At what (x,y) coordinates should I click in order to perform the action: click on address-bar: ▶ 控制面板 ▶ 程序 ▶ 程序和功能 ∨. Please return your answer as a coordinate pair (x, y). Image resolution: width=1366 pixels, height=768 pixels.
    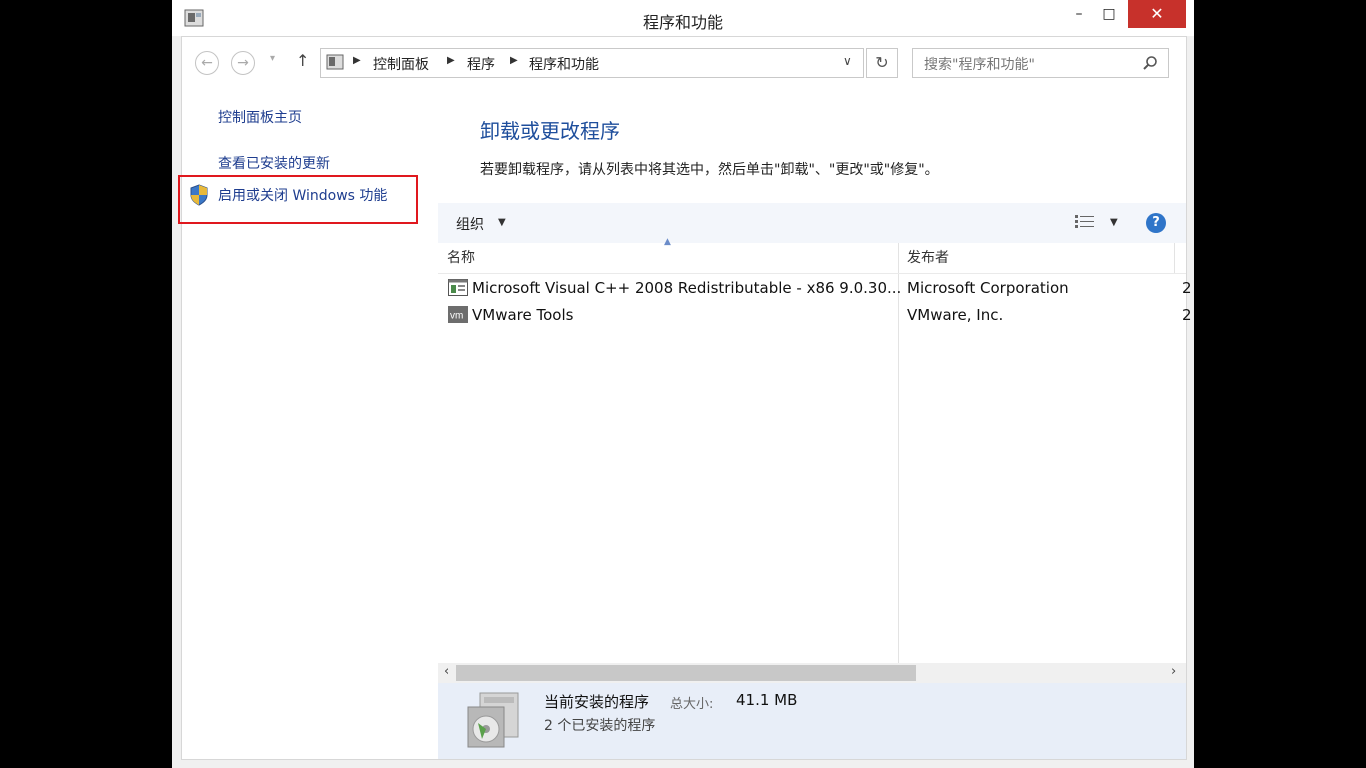
    Looking at the image, I should click on (592, 63).